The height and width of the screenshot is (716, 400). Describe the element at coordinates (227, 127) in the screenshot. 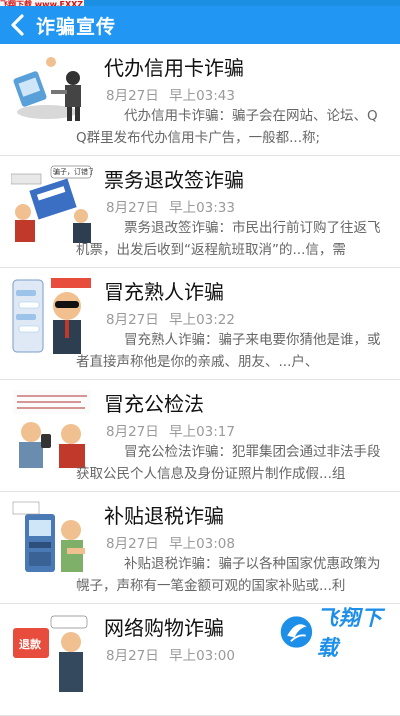

I see `article-summary: 代办信用卡诈骗：骗子会在网站、论坛、QQ群里发布代办信用卡广告，一般都...称;` at that location.